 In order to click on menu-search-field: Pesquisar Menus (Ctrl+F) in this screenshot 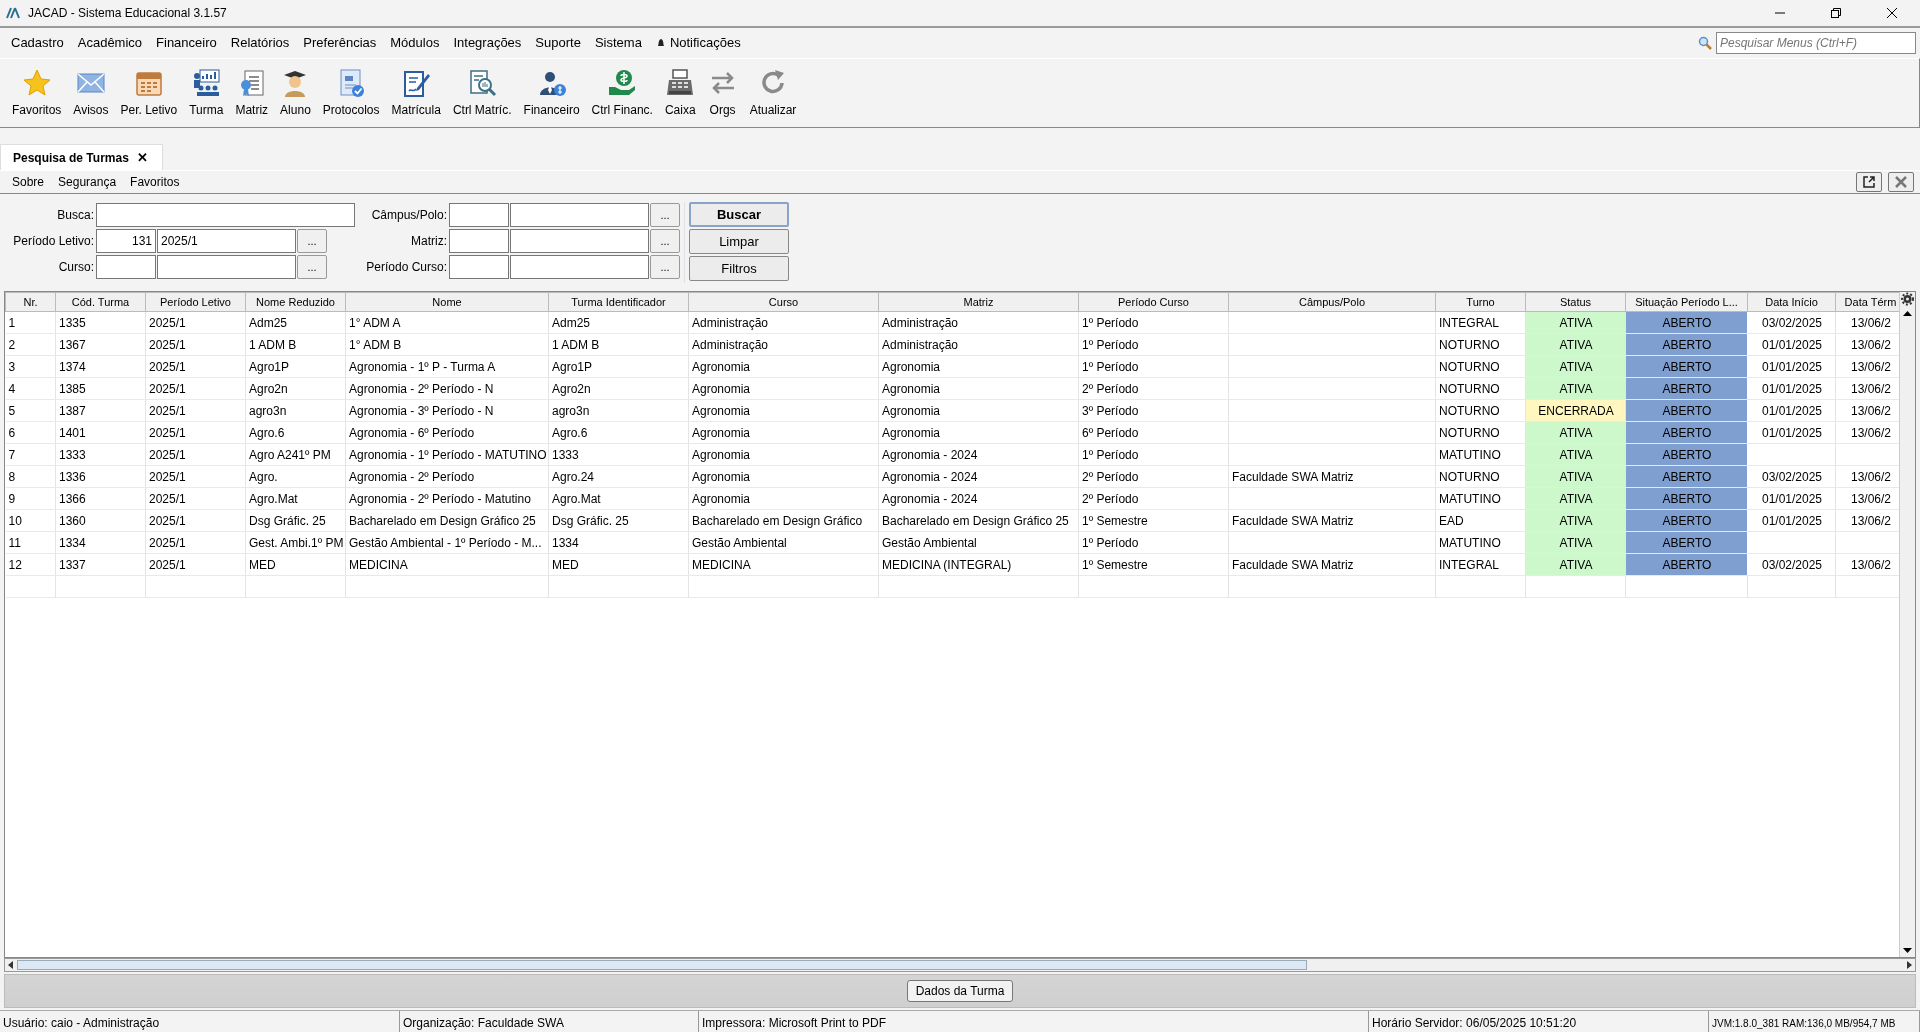, I will do `click(1816, 43)`.